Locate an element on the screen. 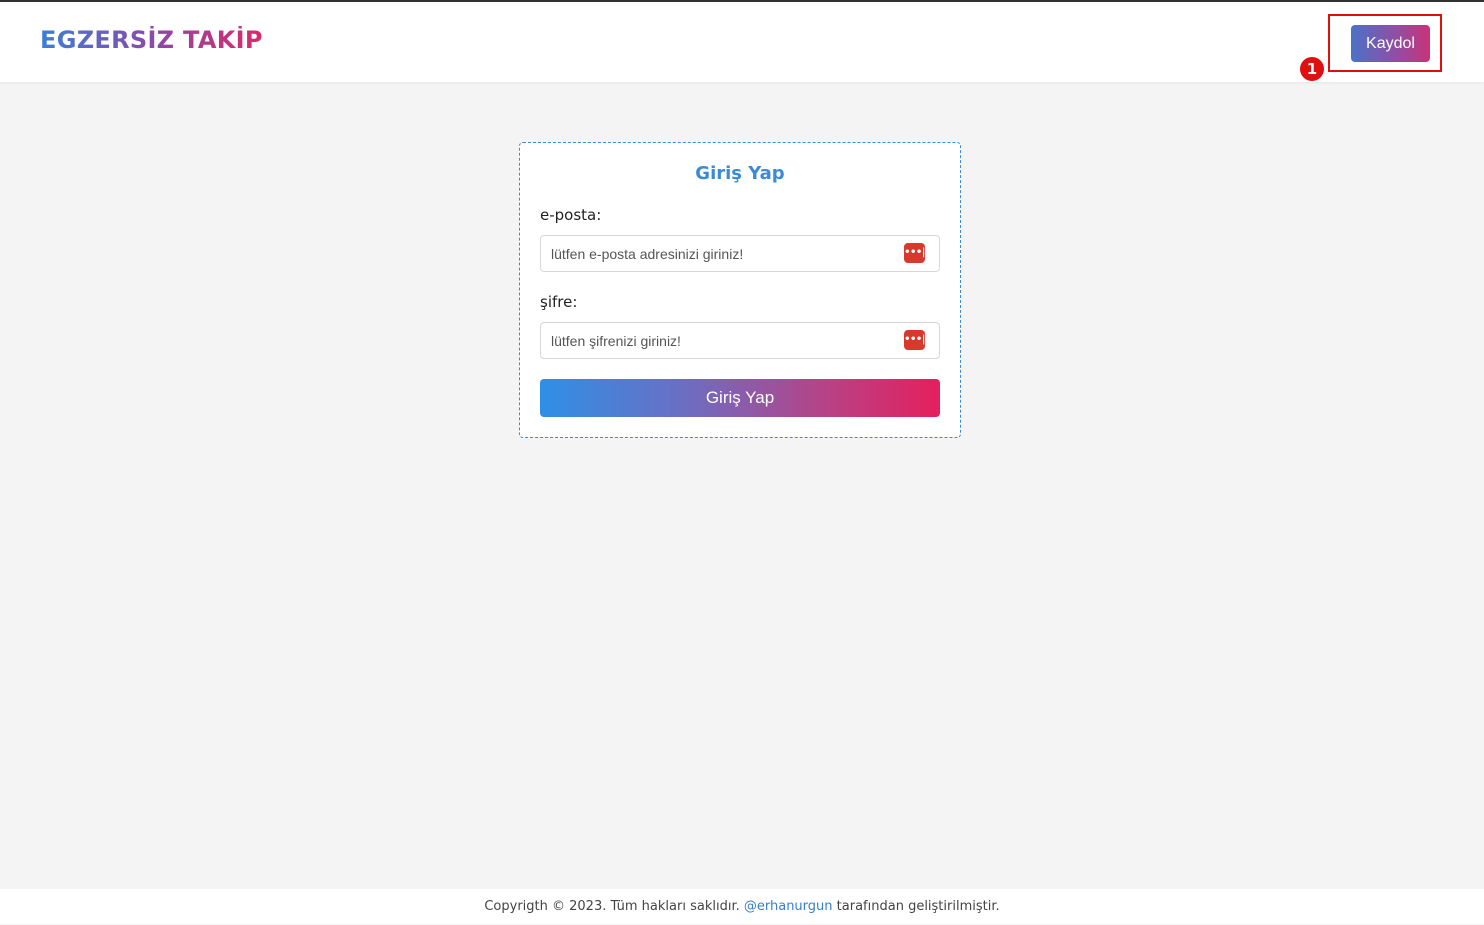 The height and width of the screenshot is (925, 1484). app-logo: EGZERSİZ TAKİP is located at coordinates (151, 40).